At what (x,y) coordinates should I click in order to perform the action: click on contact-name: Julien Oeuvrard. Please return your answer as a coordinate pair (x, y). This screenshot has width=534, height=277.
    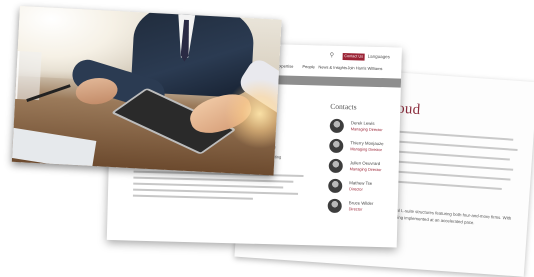
    Looking at the image, I should click on (365, 163).